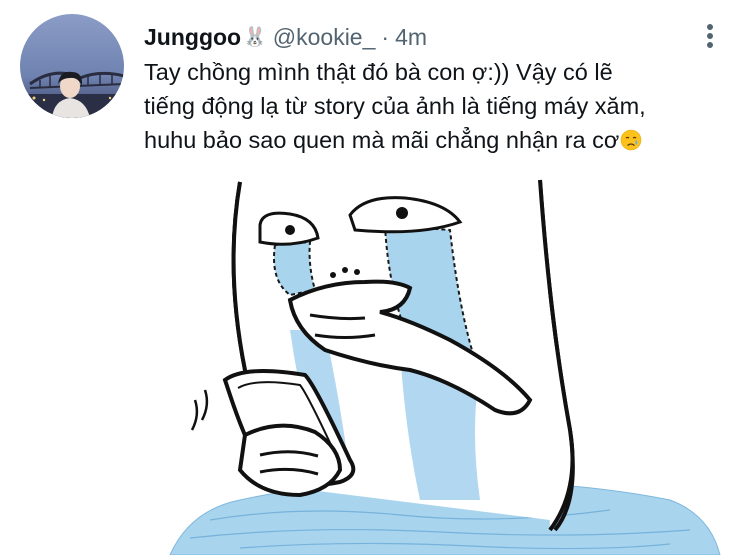 This screenshot has width=750, height=555. I want to click on more-options-icon, so click(710, 36).